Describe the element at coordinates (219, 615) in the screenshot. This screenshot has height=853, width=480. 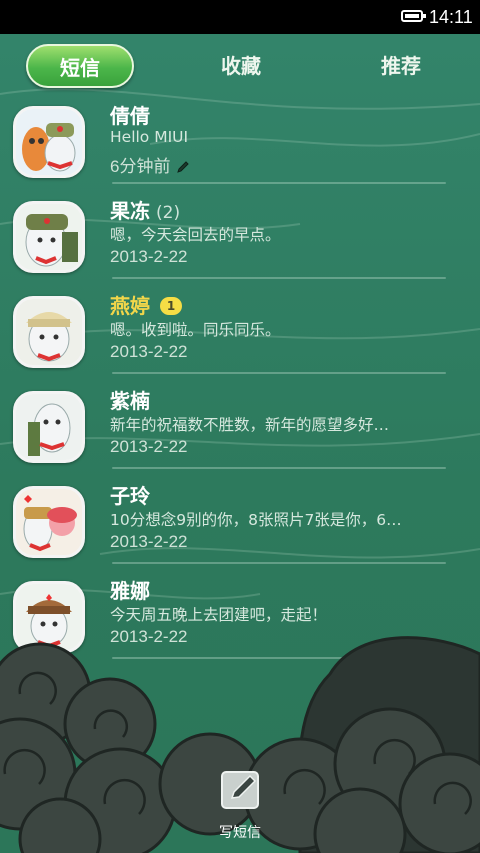
I see `message-snippet: 今天周五晚上去团建吧，走起！` at that location.